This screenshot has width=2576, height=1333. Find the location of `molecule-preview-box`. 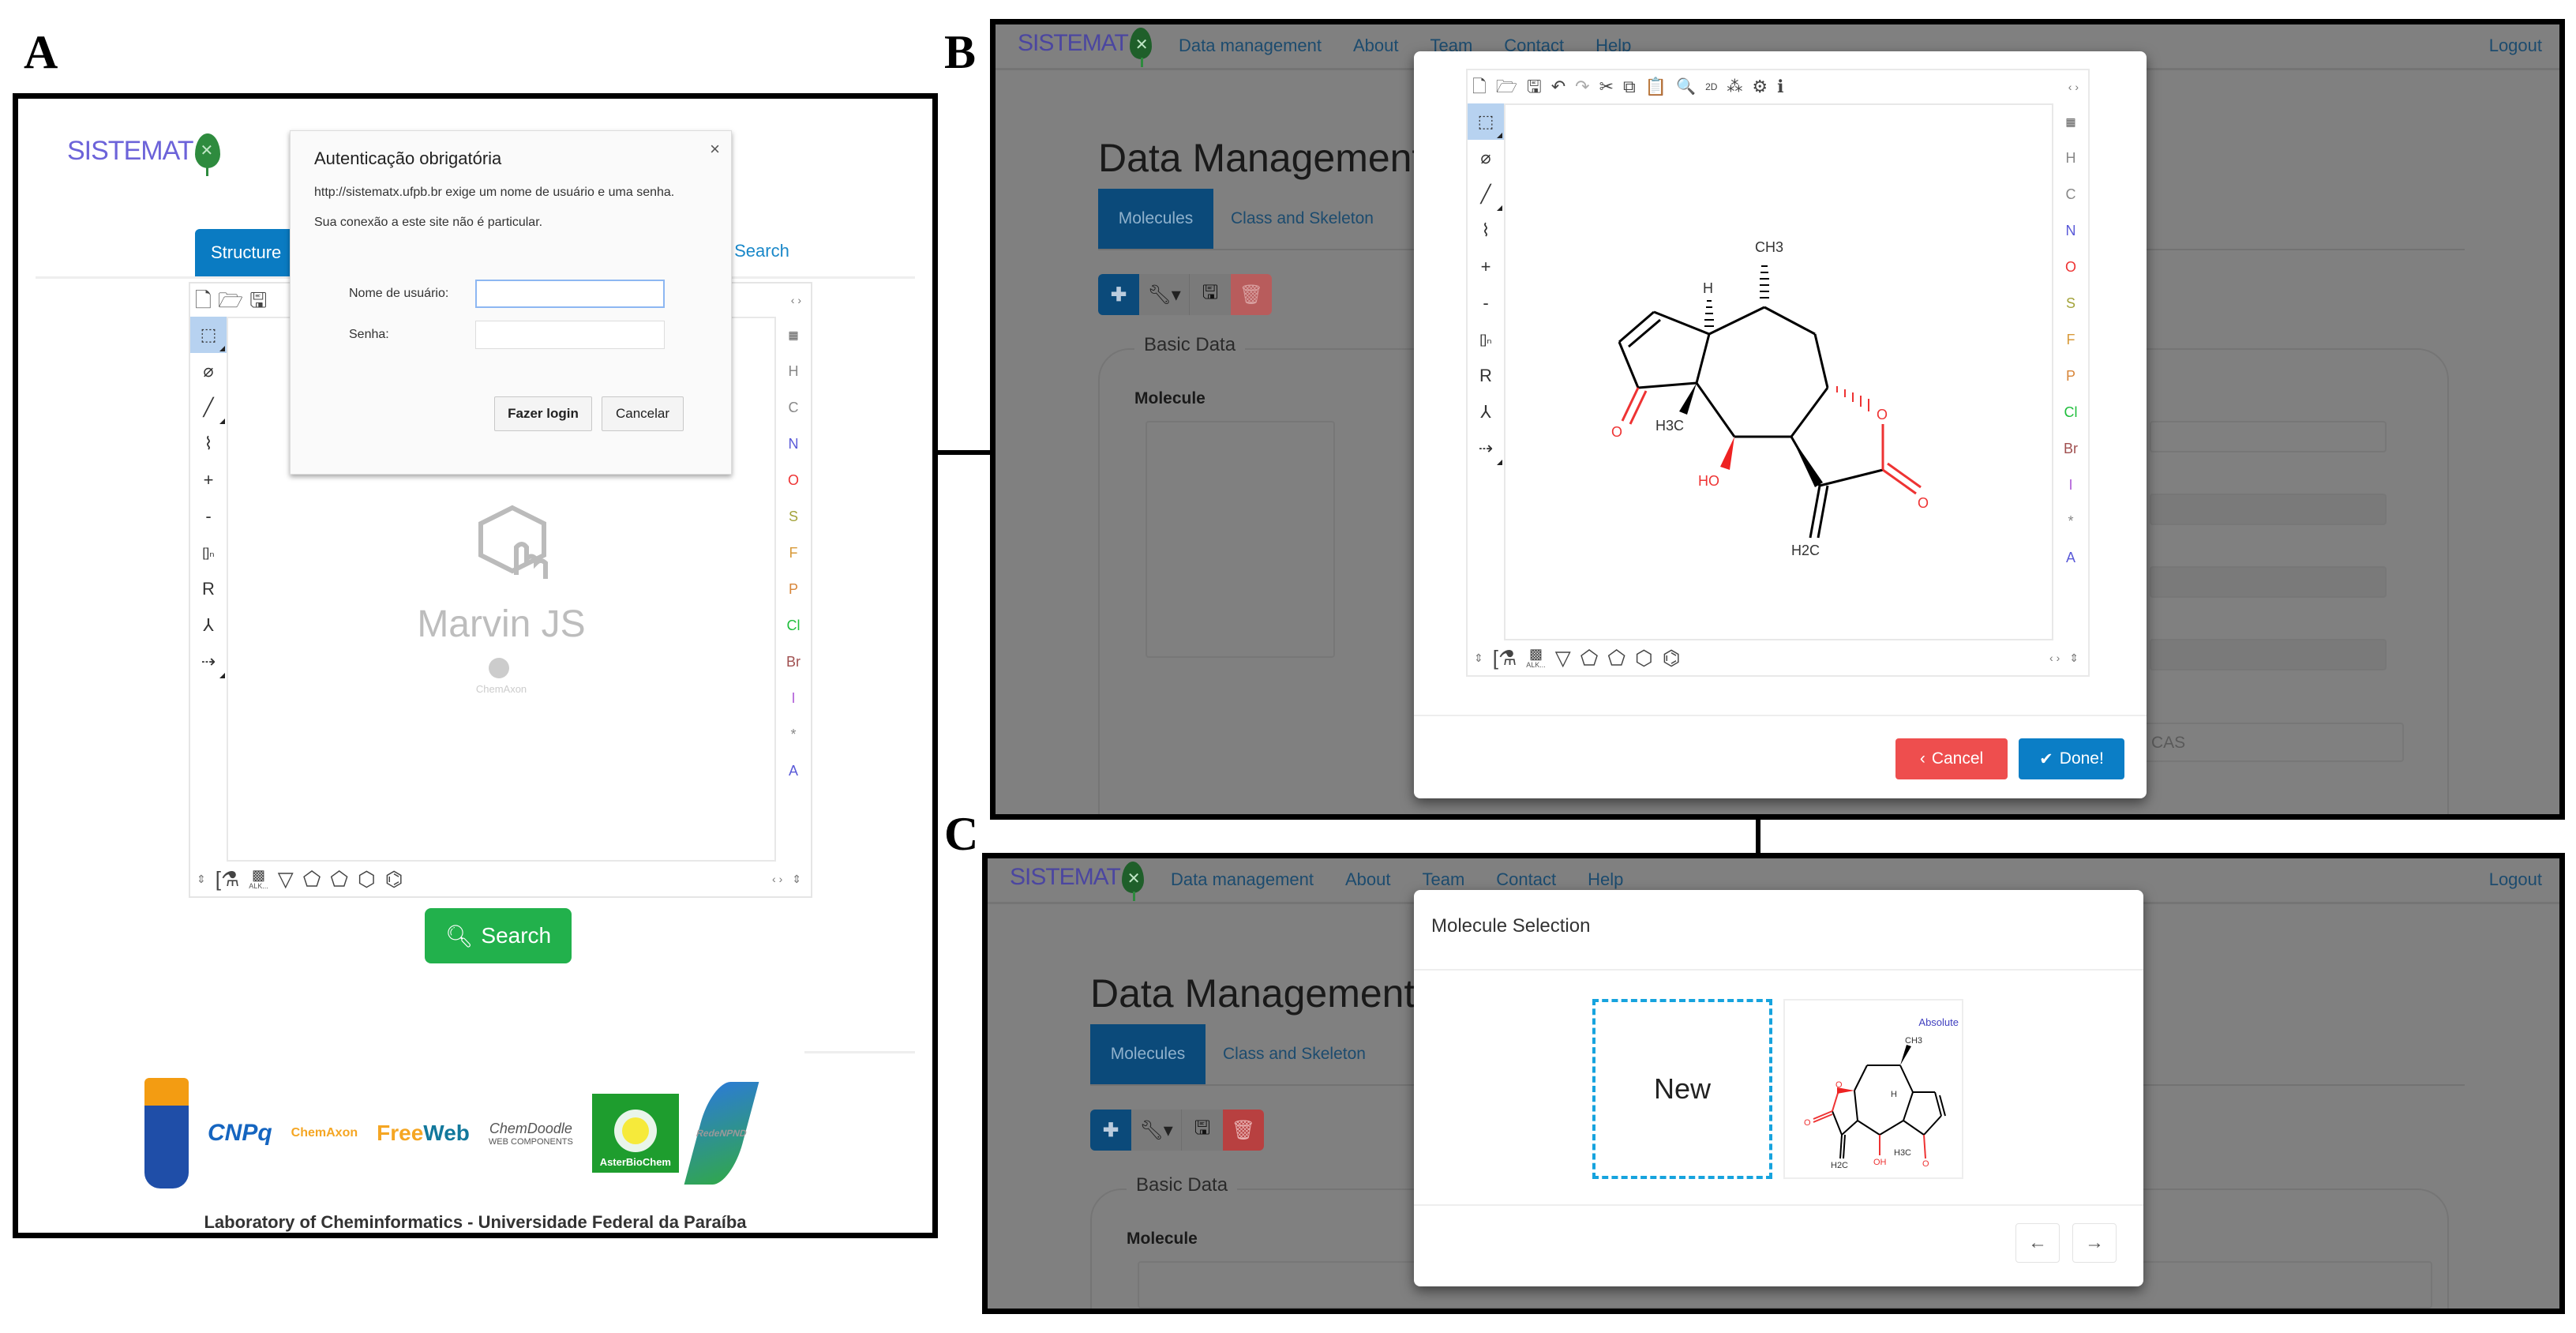

molecule-preview-box is located at coordinates (1240, 539).